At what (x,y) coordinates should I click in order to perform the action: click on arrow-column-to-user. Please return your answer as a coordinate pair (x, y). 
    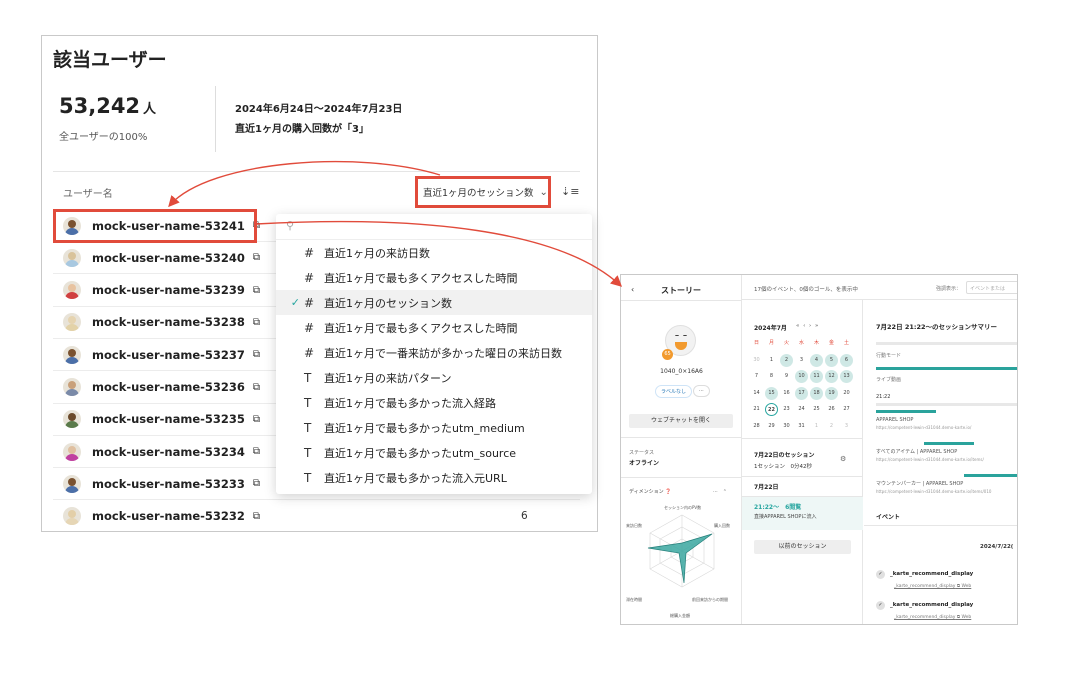
    Looking at the image, I should click on (304, 184).